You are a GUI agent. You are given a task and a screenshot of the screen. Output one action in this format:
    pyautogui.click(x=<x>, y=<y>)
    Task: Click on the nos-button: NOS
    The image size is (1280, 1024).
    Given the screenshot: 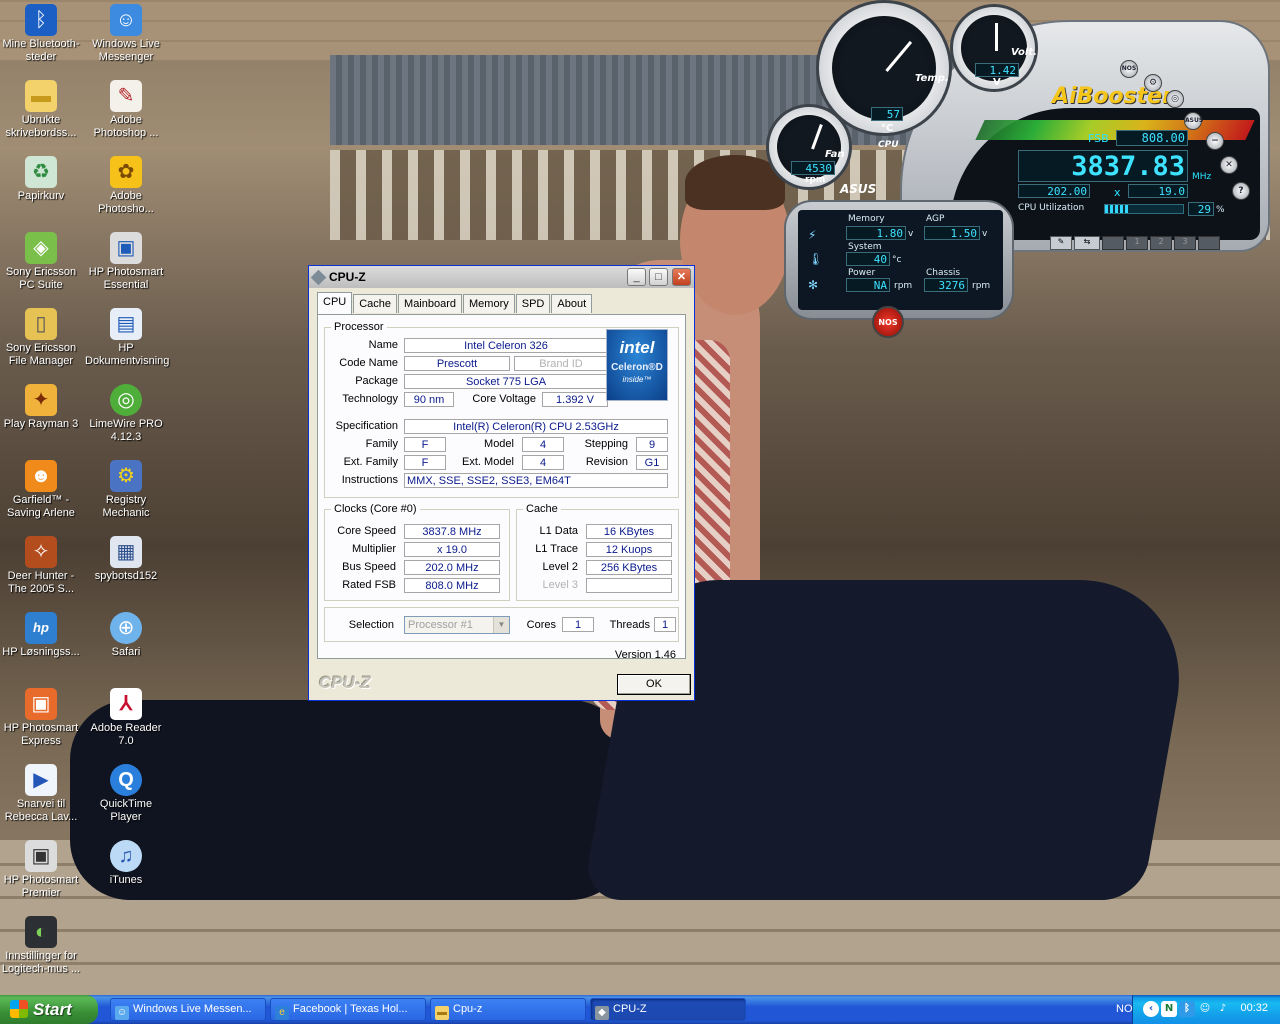 What is the action you would take?
    pyautogui.click(x=888, y=322)
    